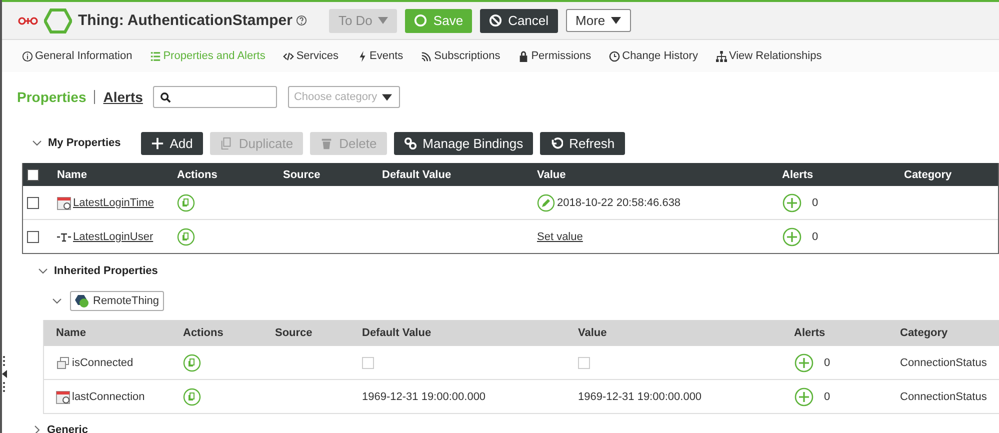  I want to click on edit-icon, so click(546, 203).